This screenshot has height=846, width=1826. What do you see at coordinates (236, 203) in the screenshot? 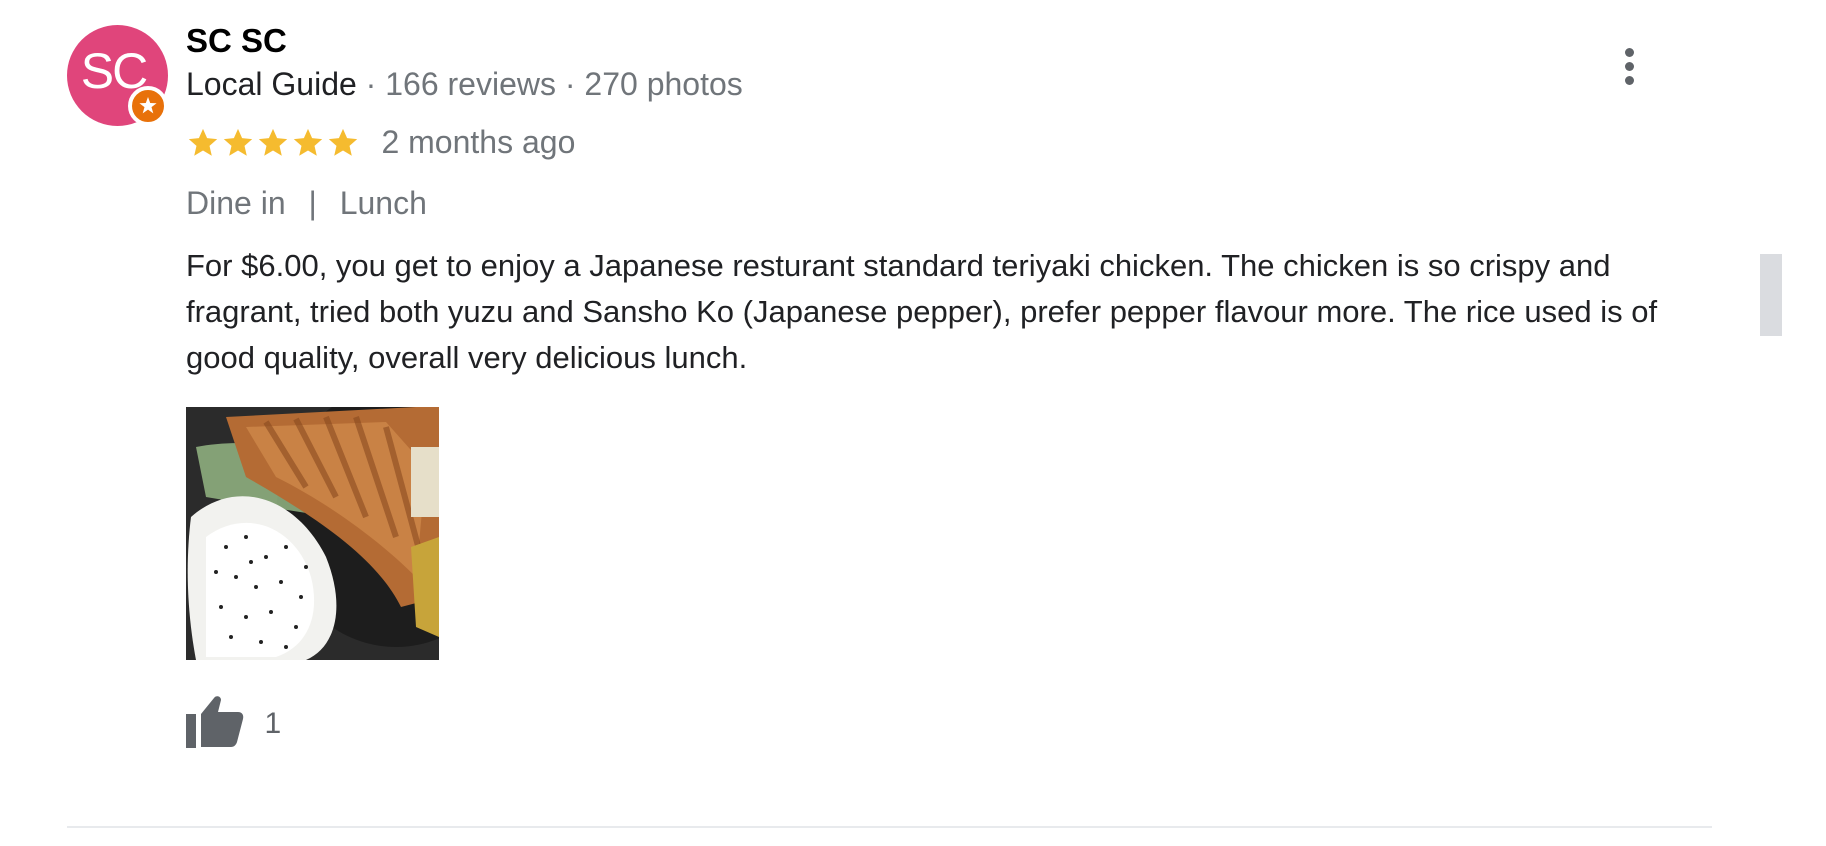
I see `tag-dine-in: Dine in` at bounding box center [236, 203].